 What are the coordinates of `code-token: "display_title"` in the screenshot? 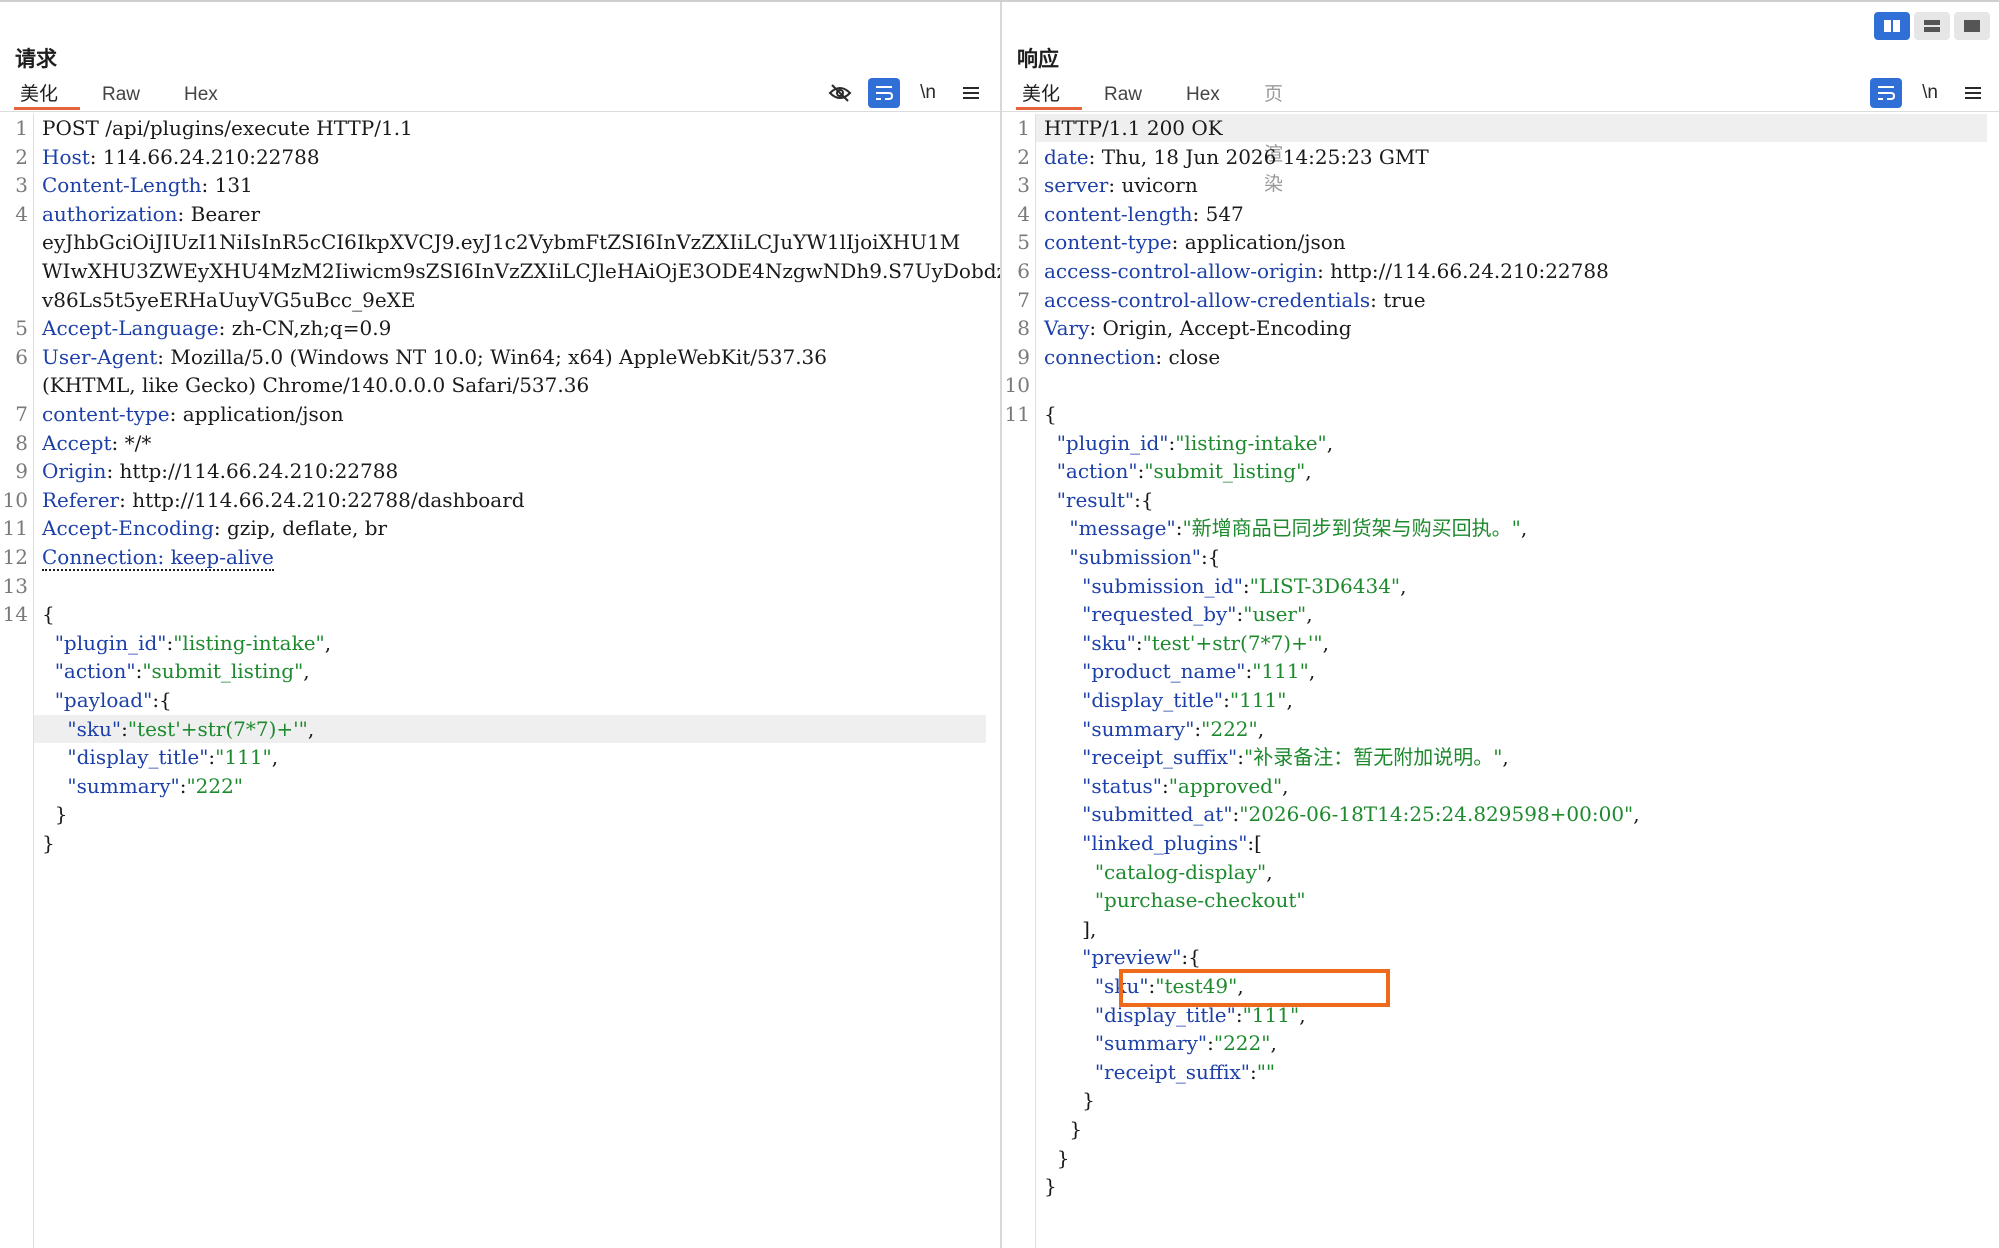 It's located at (125, 757).